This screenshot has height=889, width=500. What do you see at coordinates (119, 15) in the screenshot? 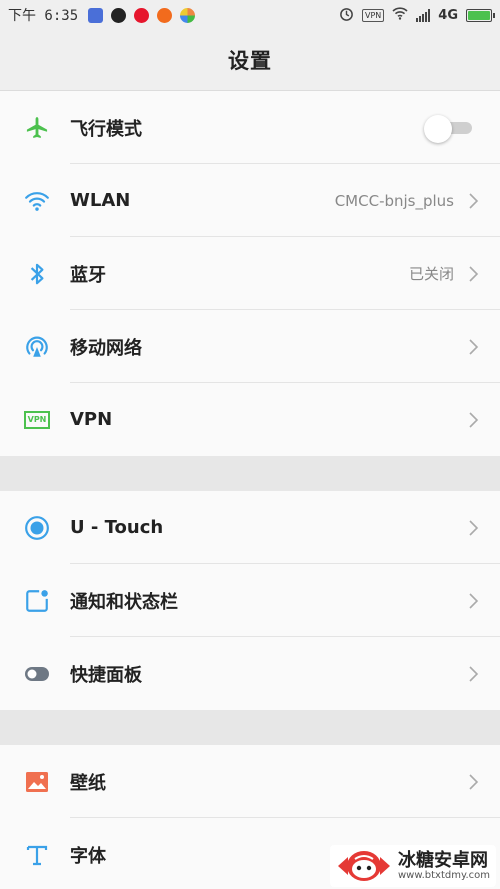
I see `qq-notification-icon` at bounding box center [119, 15].